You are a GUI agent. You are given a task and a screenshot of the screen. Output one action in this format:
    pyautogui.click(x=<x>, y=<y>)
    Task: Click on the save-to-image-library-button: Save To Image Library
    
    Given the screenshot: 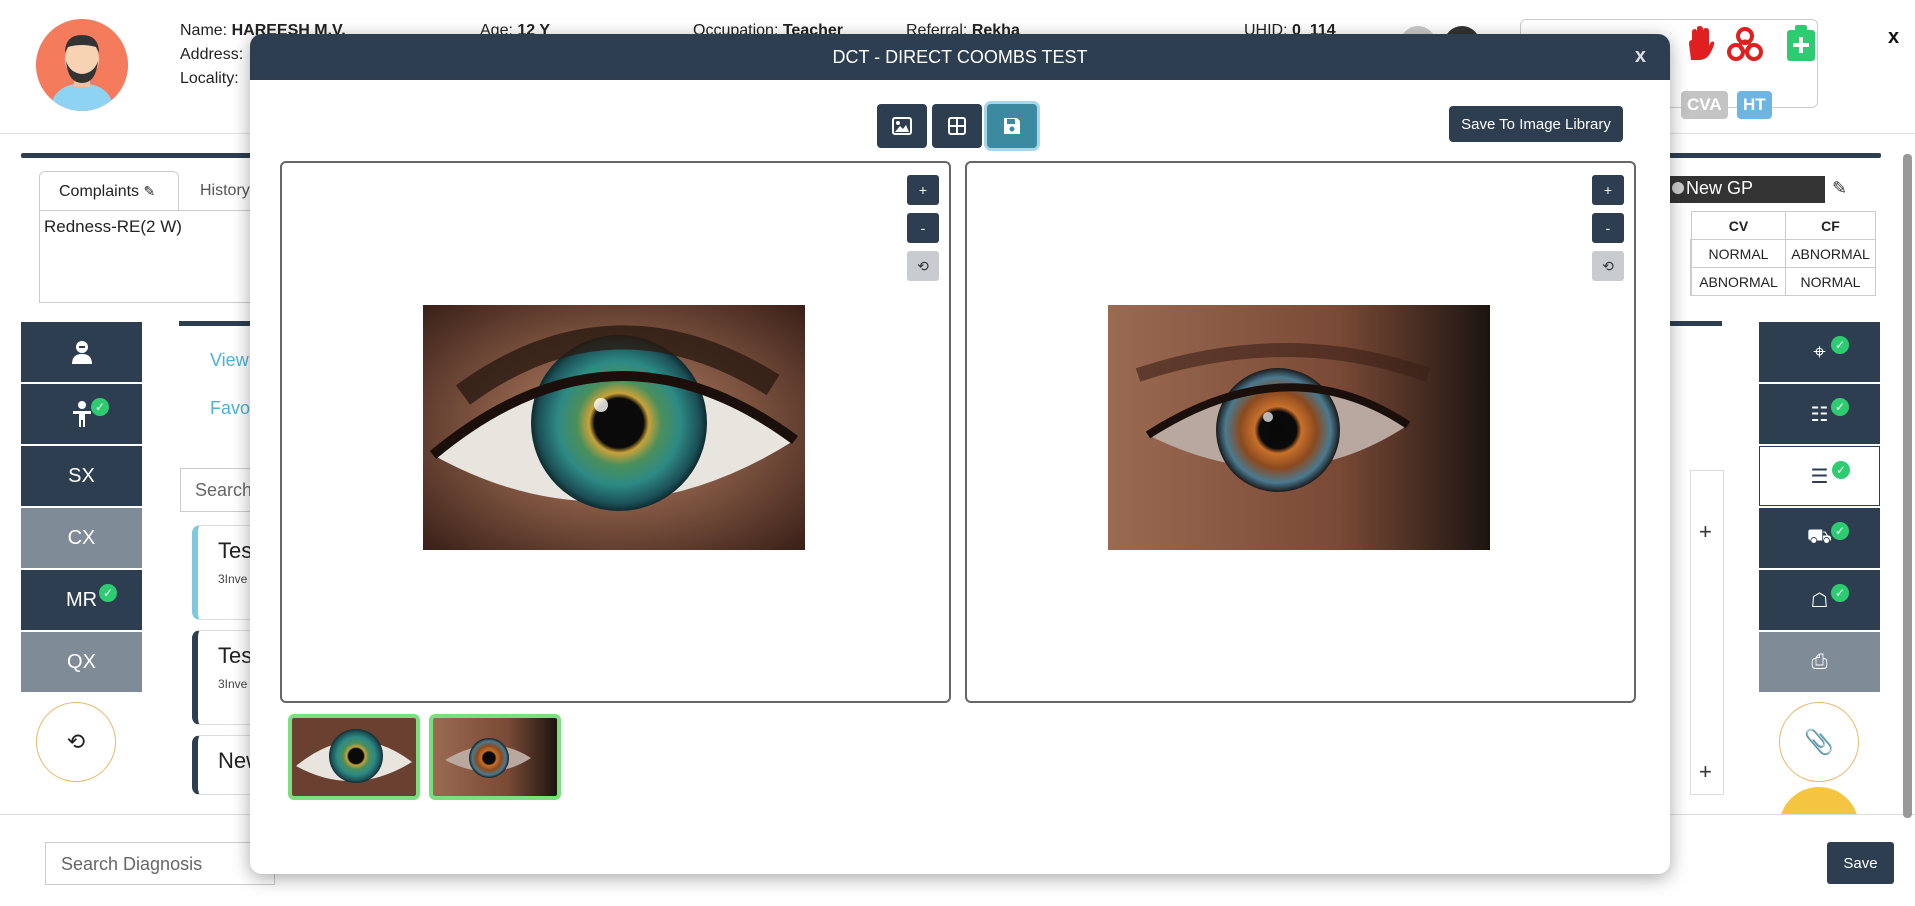 What is the action you would take?
    pyautogui.click(x=1536, y=124)
    